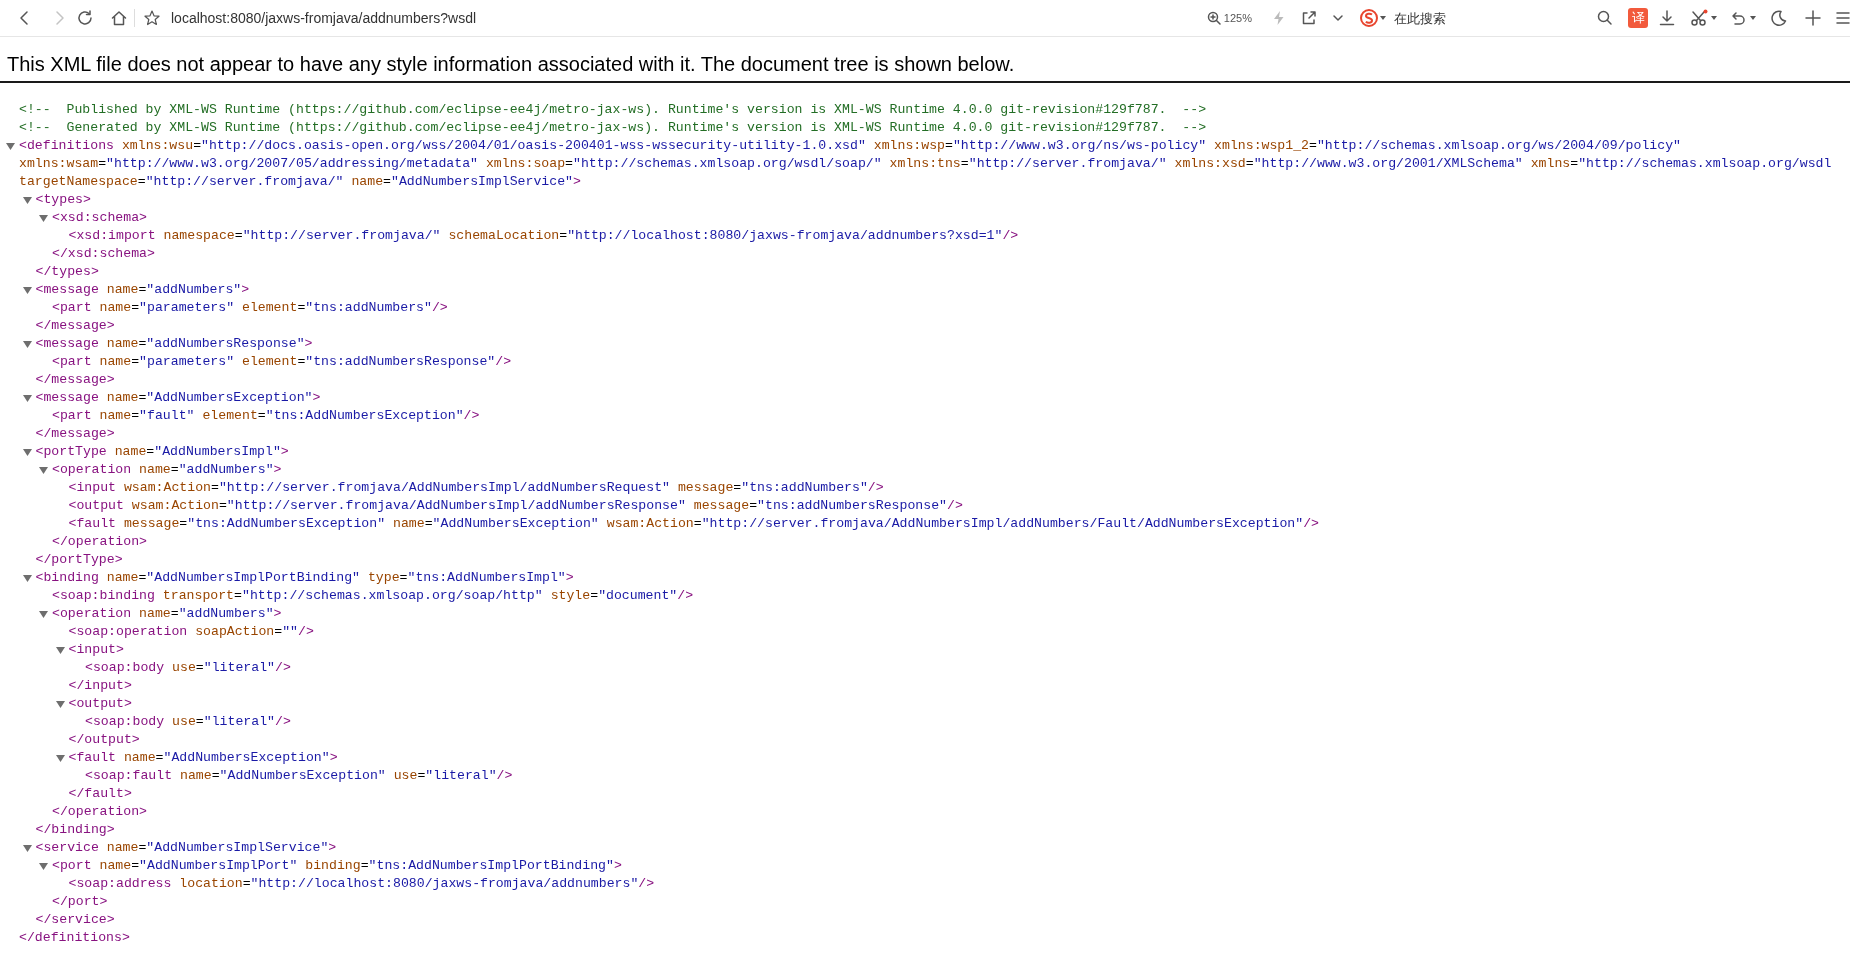 The height and width of the screenshot is (969, 1850). Describe the element at coordinates (613, 110) in the screenshot. I see `xml-comment: <!-- Published by XML-WS Runtime (https://github.com/eclipse-ee4j/metro-jax-ws). Runtime's version is XML-WS Runtime 4.0.0 git-revision#129f787. -->` at that location.